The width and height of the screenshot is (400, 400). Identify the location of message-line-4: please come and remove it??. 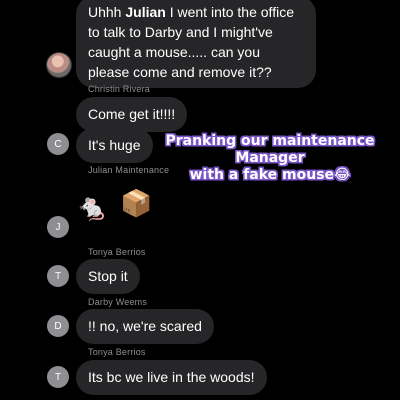
(180, 72).